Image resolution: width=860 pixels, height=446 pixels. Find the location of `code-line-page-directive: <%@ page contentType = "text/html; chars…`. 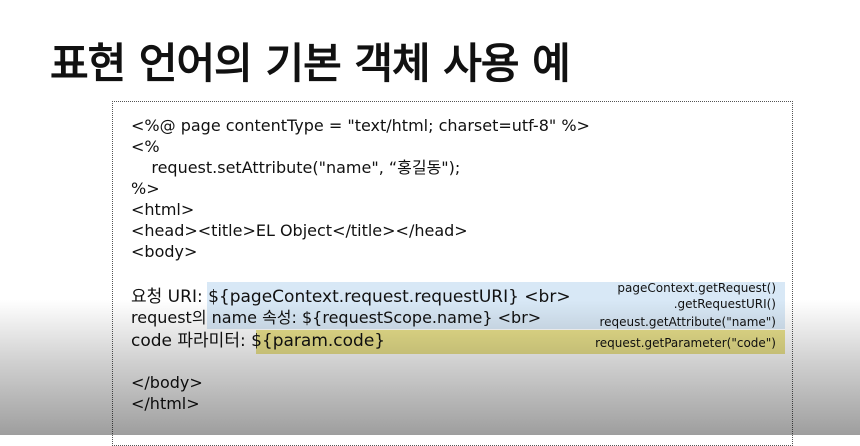

code-line-page-directive: <%@ page contentType = "text/html; chars… is located at coordinates (360, 125).